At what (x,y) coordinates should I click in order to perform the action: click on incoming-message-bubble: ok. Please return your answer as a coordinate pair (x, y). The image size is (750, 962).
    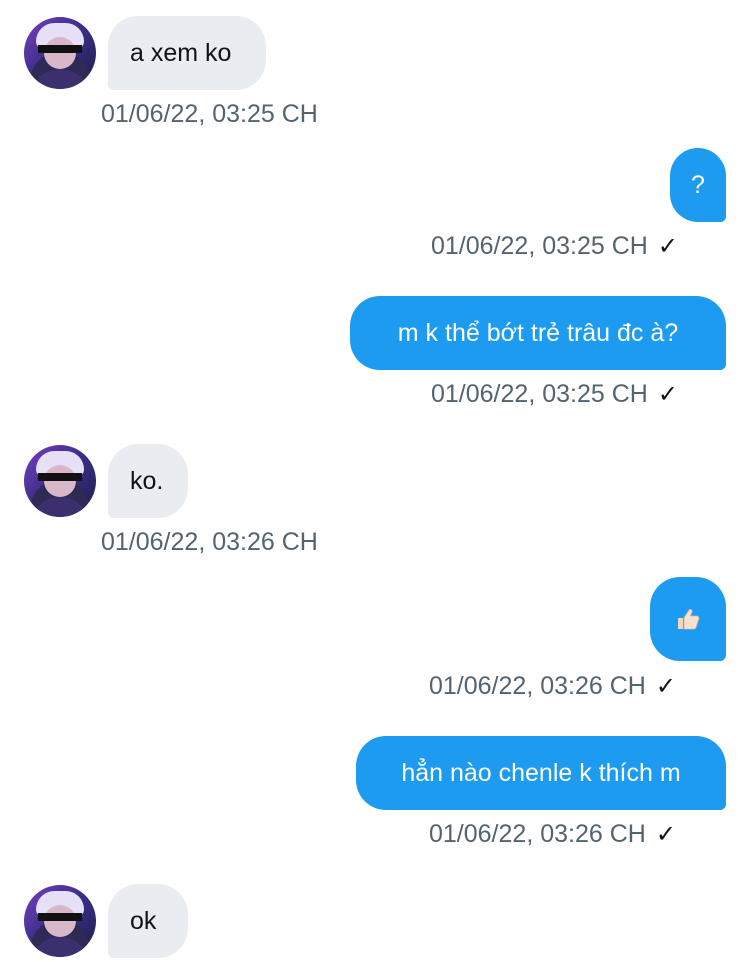
    Looking at the image, I should click on (148, 921).